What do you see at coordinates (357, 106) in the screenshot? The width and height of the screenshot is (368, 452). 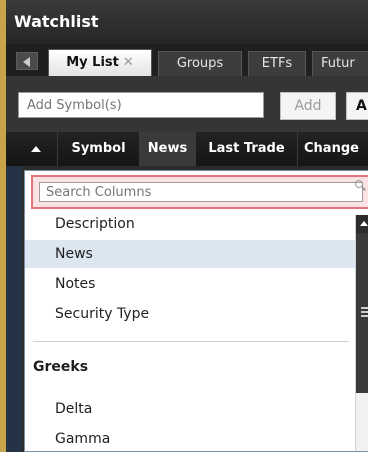 I see `next-action-button: A` at bounding box center [357, 106].